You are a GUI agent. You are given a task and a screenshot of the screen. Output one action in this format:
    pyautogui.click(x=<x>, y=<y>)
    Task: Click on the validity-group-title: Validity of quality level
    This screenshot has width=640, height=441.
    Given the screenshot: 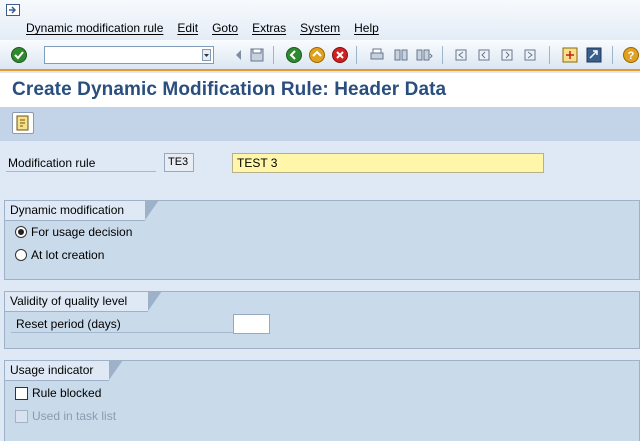 What is the action you would take?
    pyautogui.click(x=83, y=301)
    